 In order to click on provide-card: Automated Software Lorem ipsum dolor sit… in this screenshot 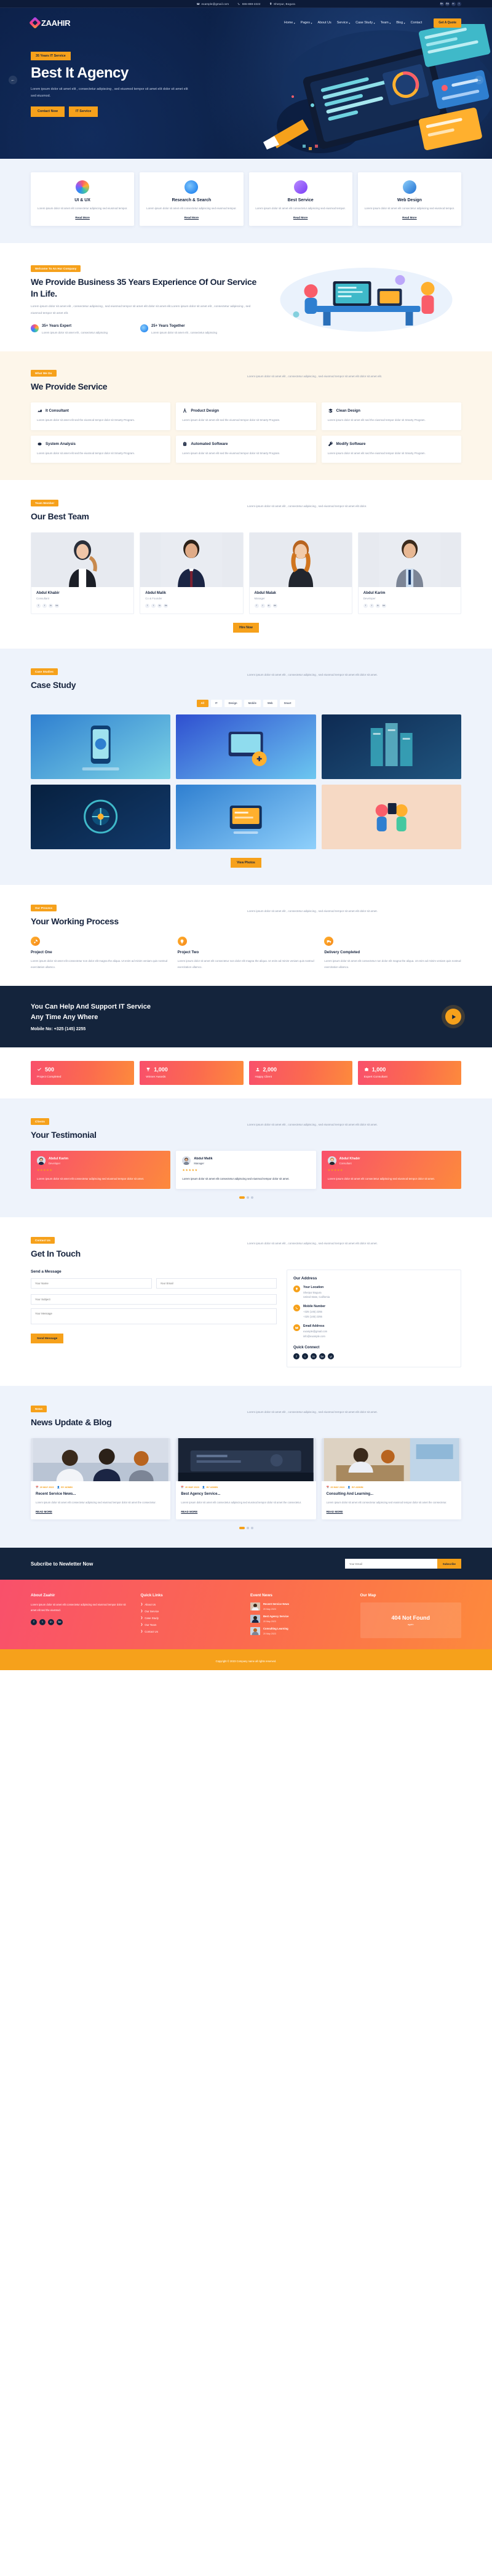, I will do `click(246, 449)`.